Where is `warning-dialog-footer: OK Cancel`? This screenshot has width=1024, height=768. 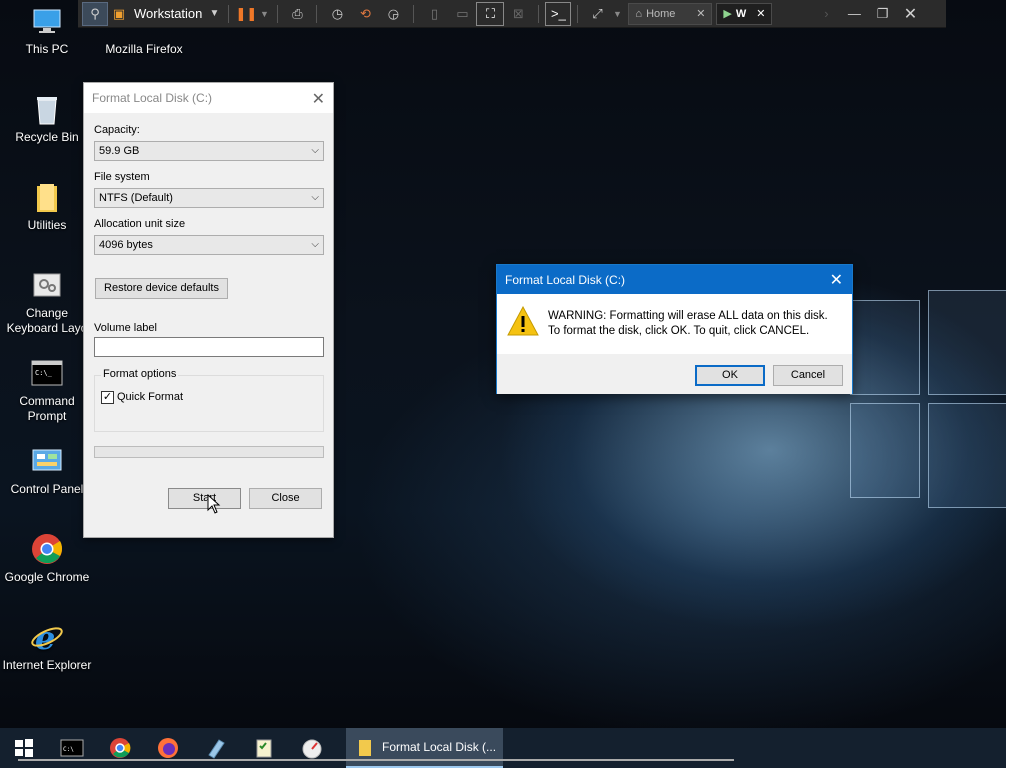 warning-dialog-footer: OK Cancel is located at coordinates (674, 374).